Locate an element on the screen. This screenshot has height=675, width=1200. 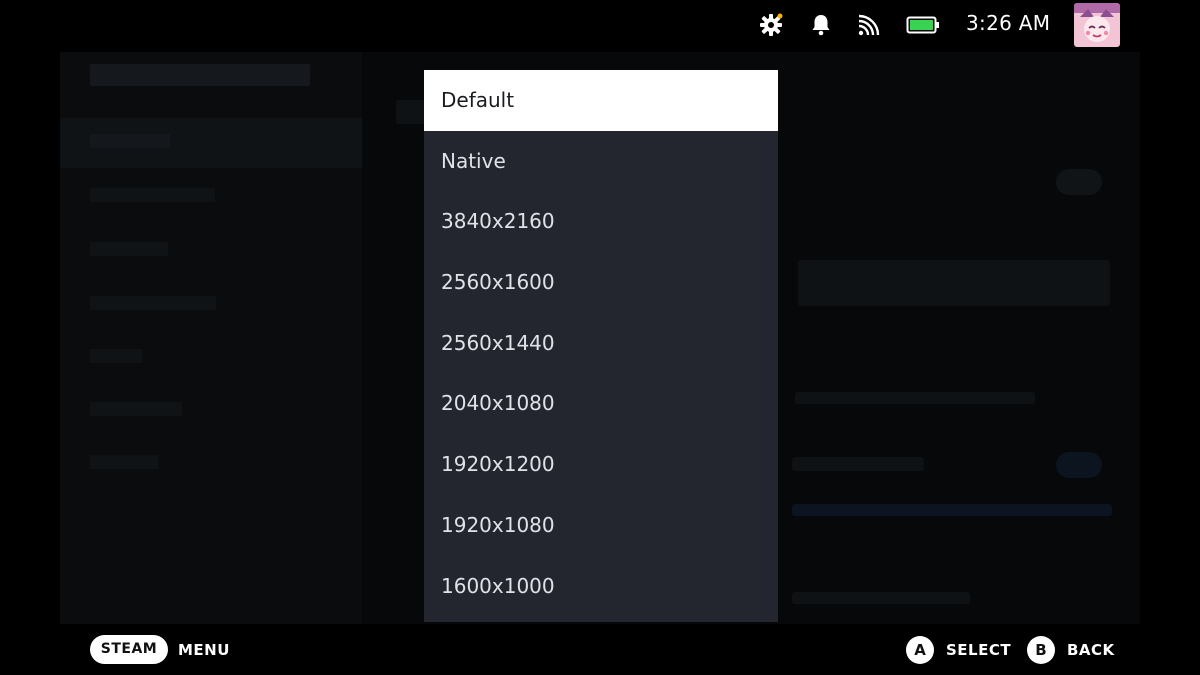
status-bar: 3:26 AM is located at coordinates (600, 25).